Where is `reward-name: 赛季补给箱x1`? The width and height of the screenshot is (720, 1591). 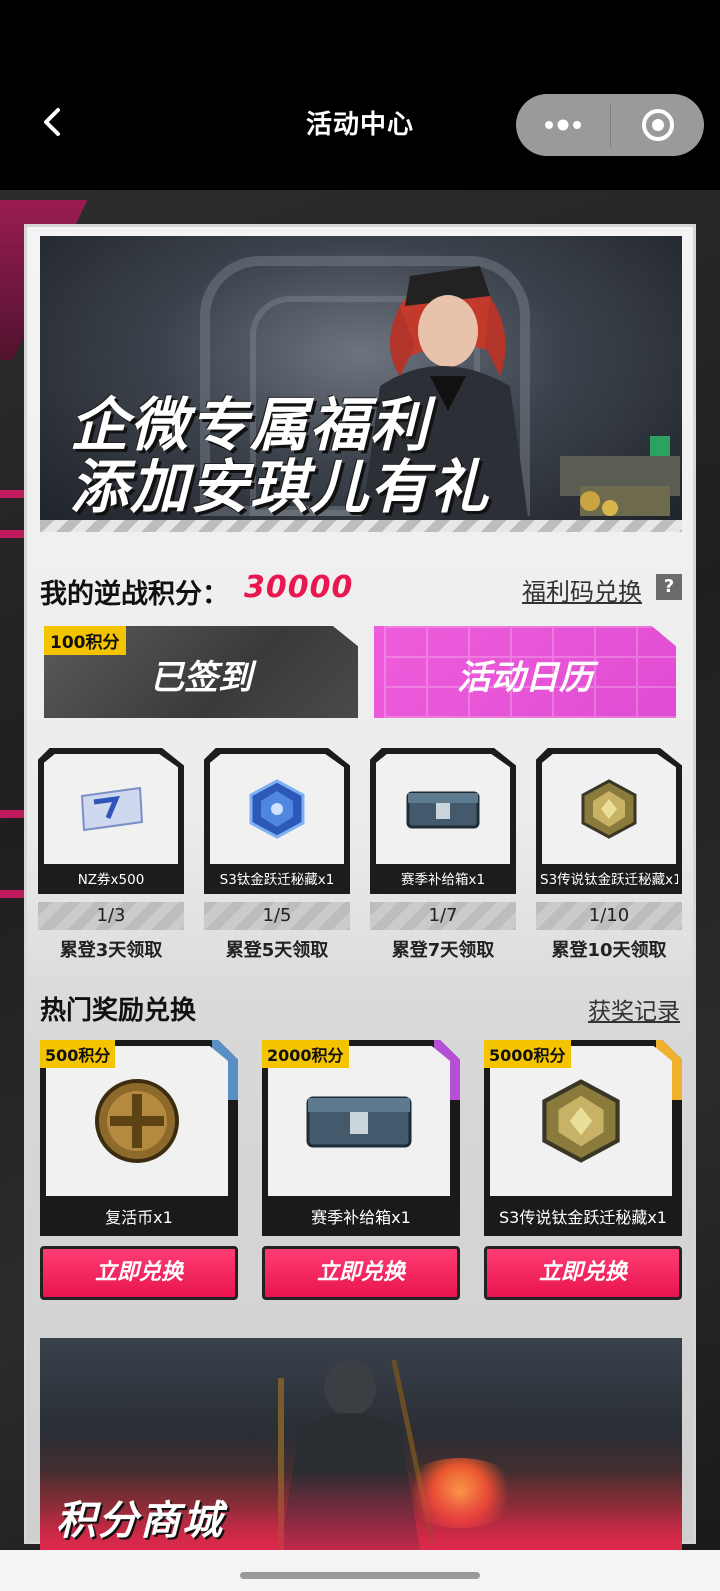
reward-name: 赛季补给箱x1 is located at coordinates (443, 880).